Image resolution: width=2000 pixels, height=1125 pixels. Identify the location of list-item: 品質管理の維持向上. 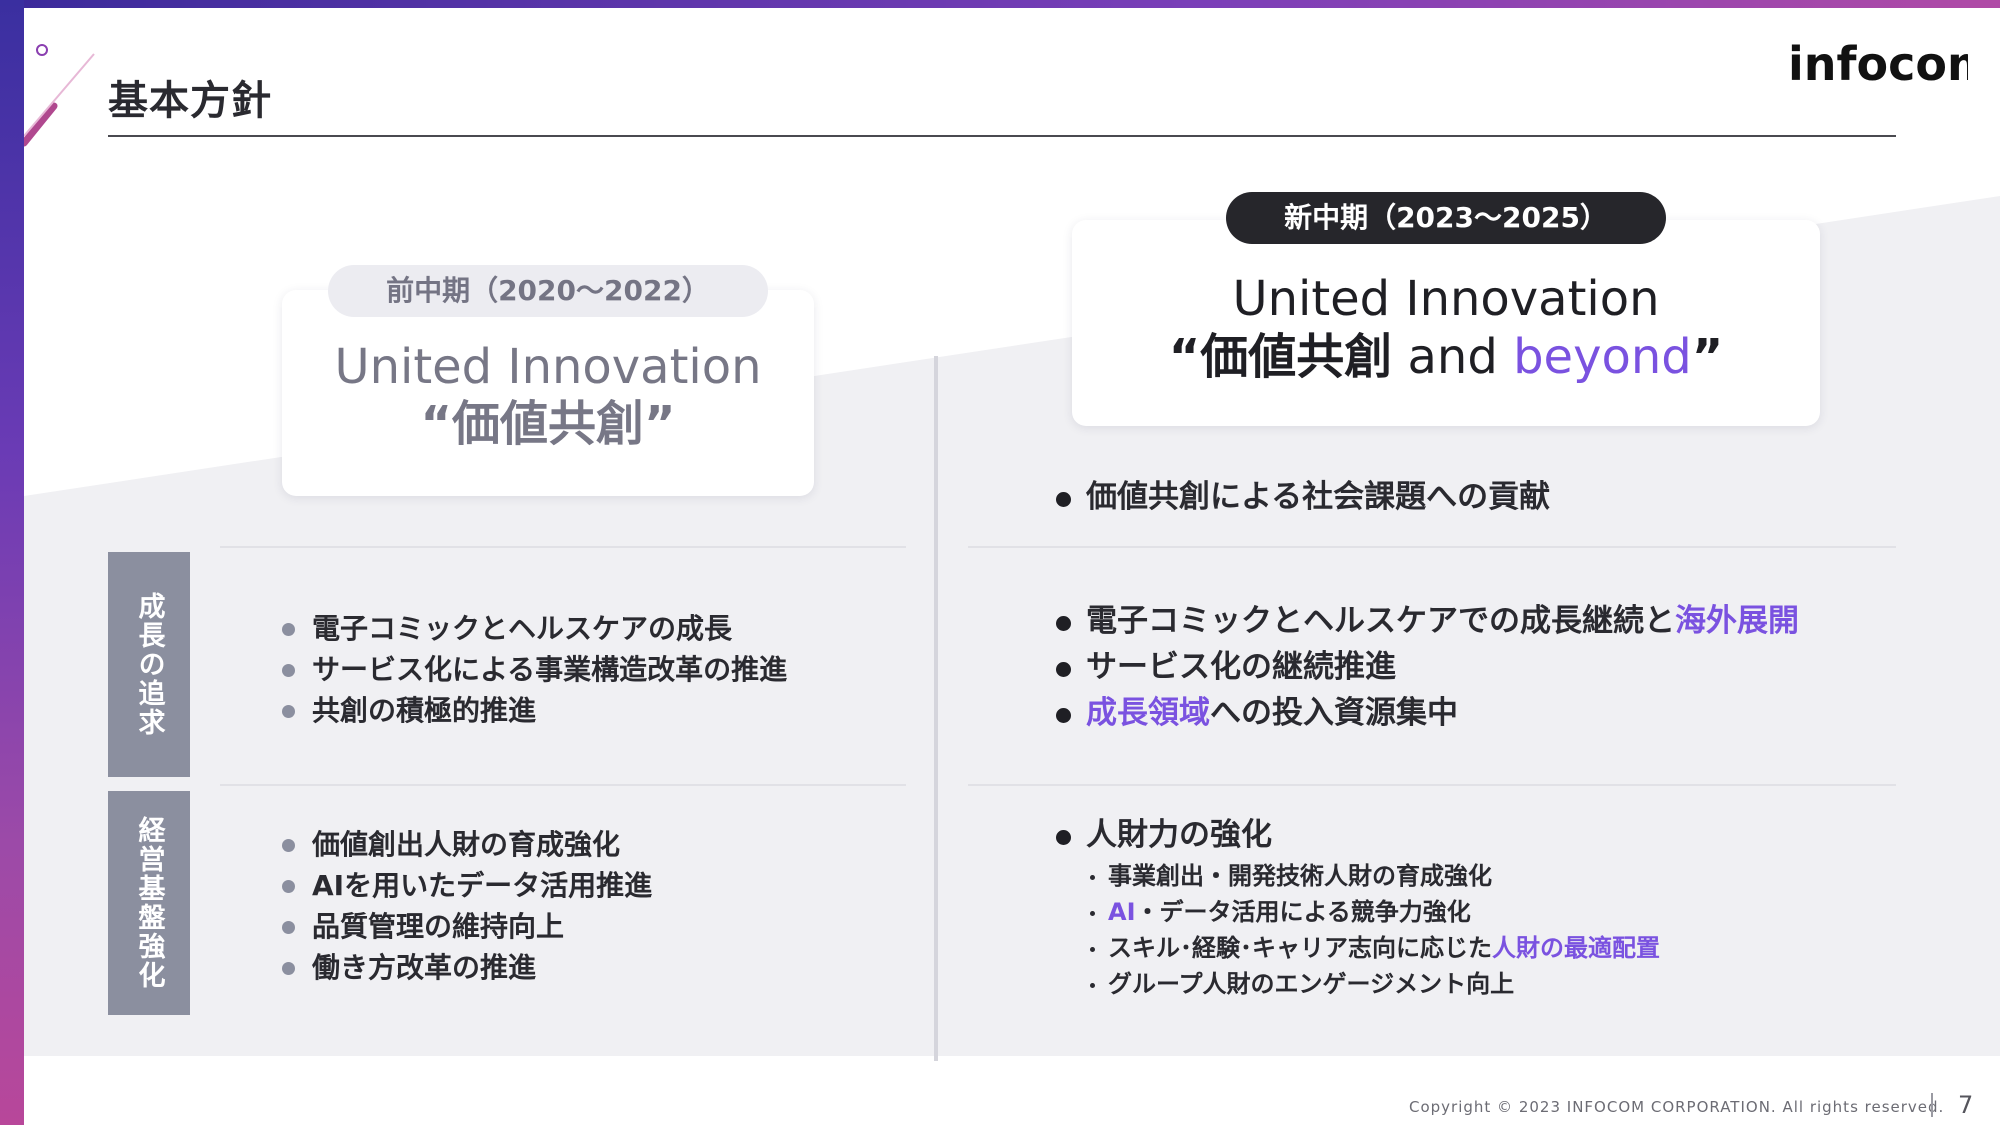
(467, 926).